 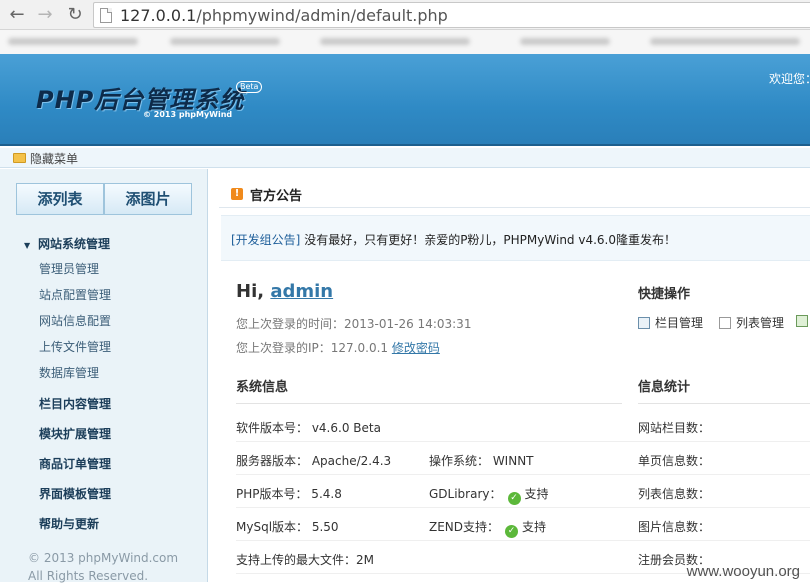 I want to click on quick-column-label: 栏目管理, so click(x=679, y=323).